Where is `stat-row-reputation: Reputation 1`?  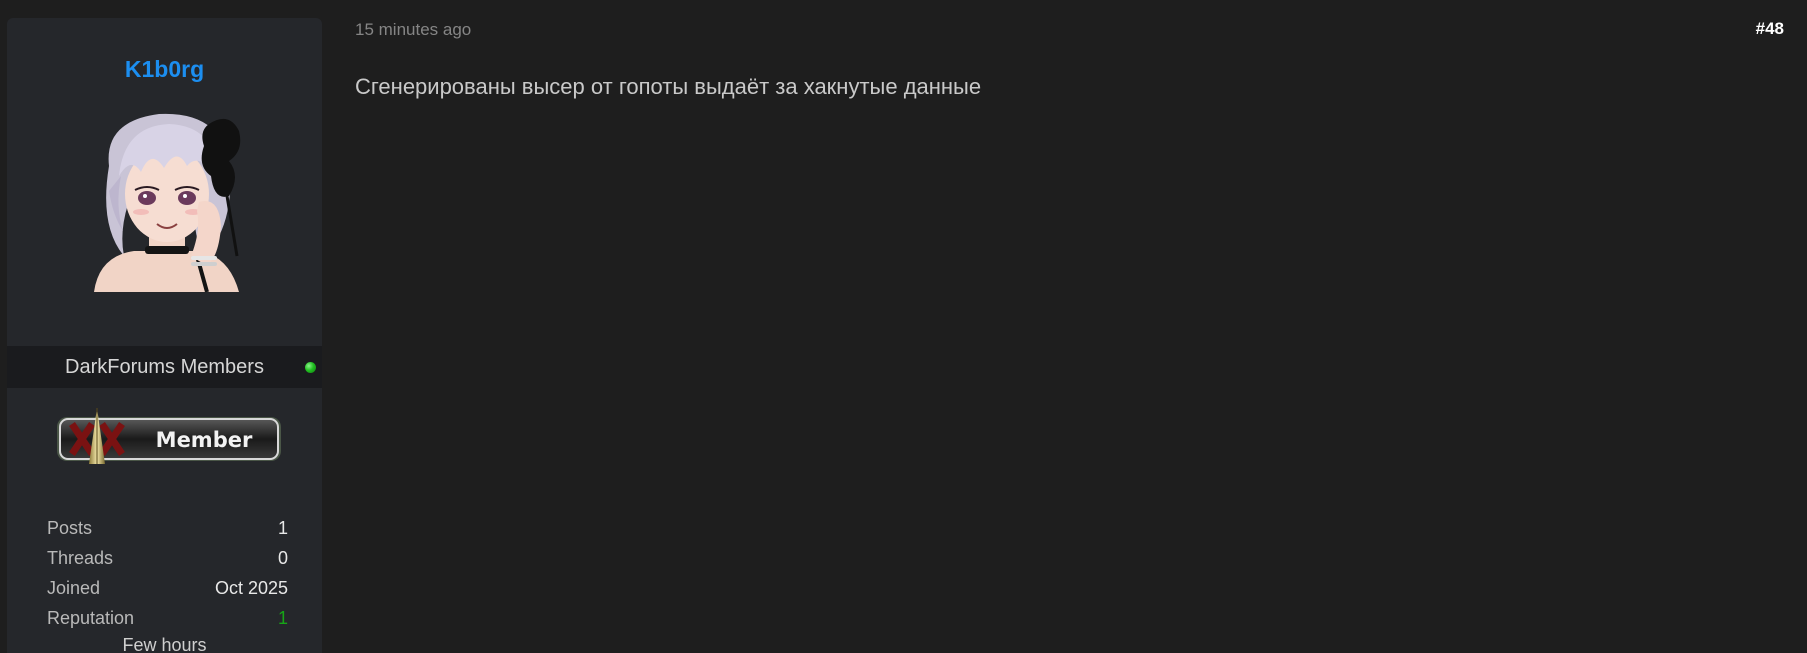 stat-row-reputation: Reputation 1 is located at coordinates (167, 623).